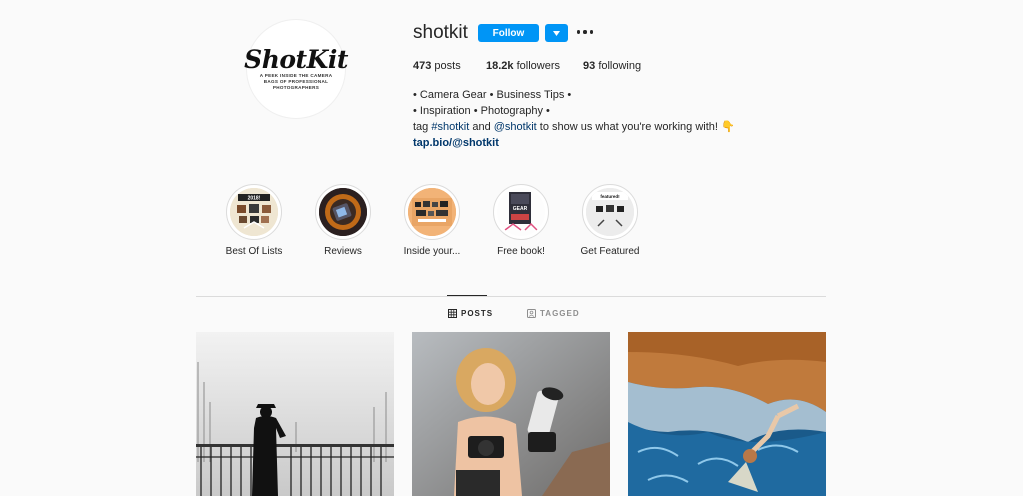 This screenshot has height=496, width=1023. Describe the element at coordinates (422, 66) in the screenshot. I see `posts-count: 473` at that location.